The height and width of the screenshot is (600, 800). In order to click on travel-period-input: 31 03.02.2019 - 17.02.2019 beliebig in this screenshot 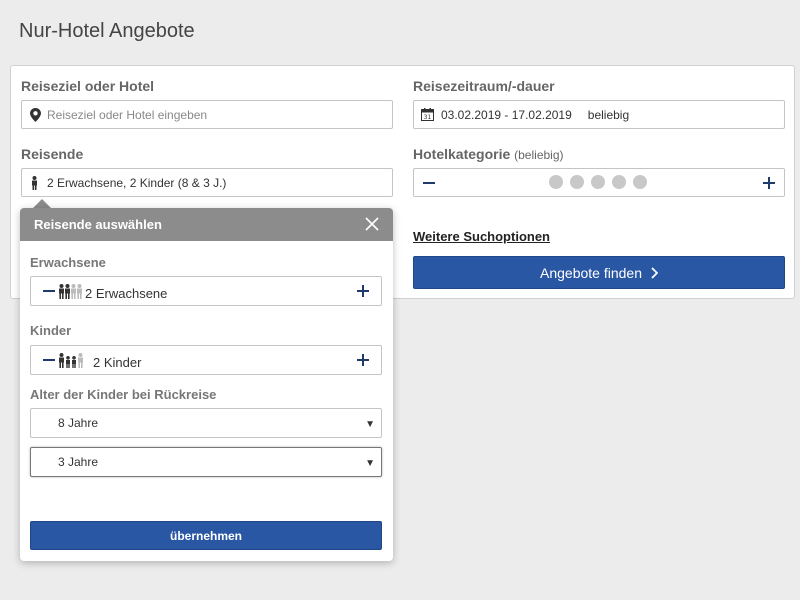, I will do `click(599, 114)`.